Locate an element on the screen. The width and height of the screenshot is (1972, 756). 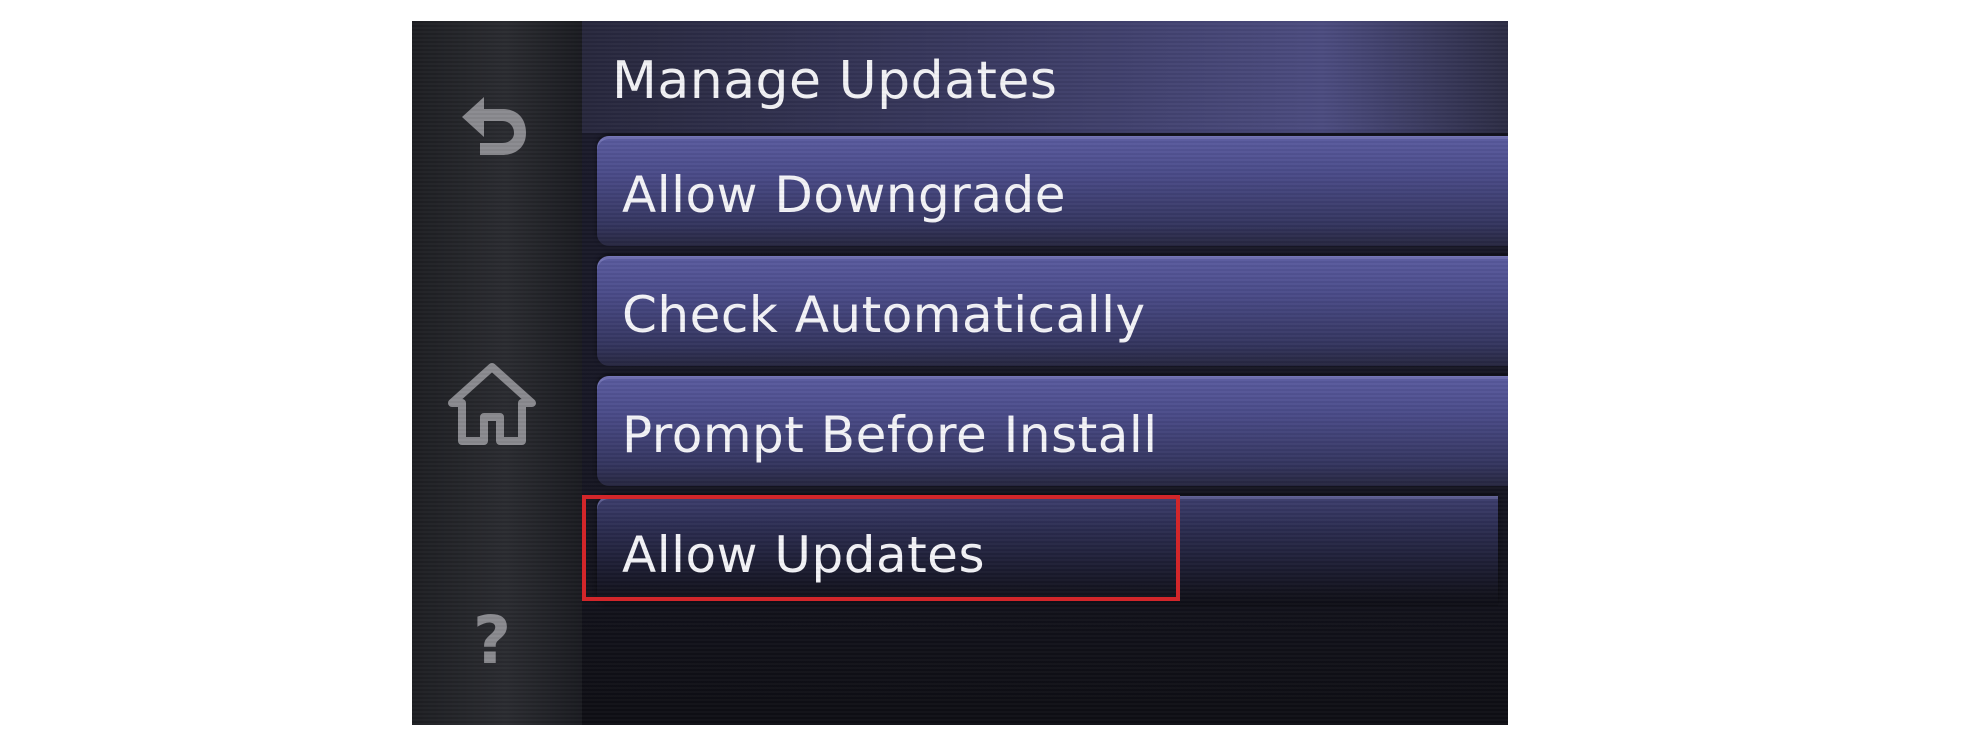
side-nav-panel: ? is located at coordinates (497, 373).